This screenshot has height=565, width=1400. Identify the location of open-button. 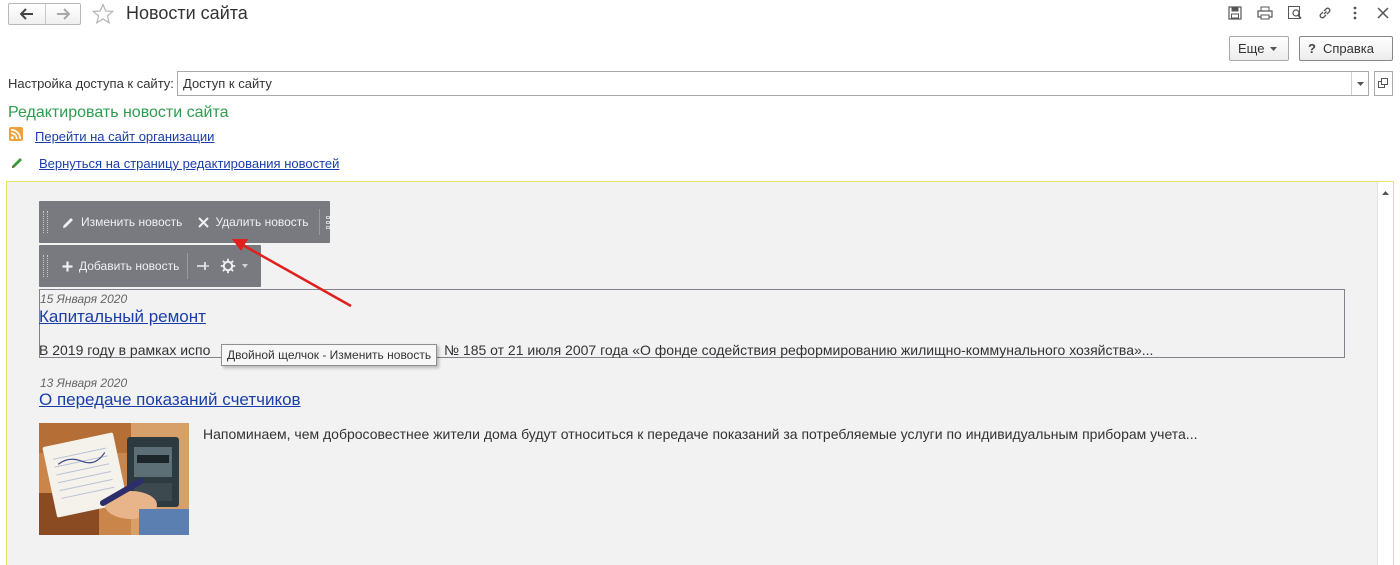
(1383, 83).